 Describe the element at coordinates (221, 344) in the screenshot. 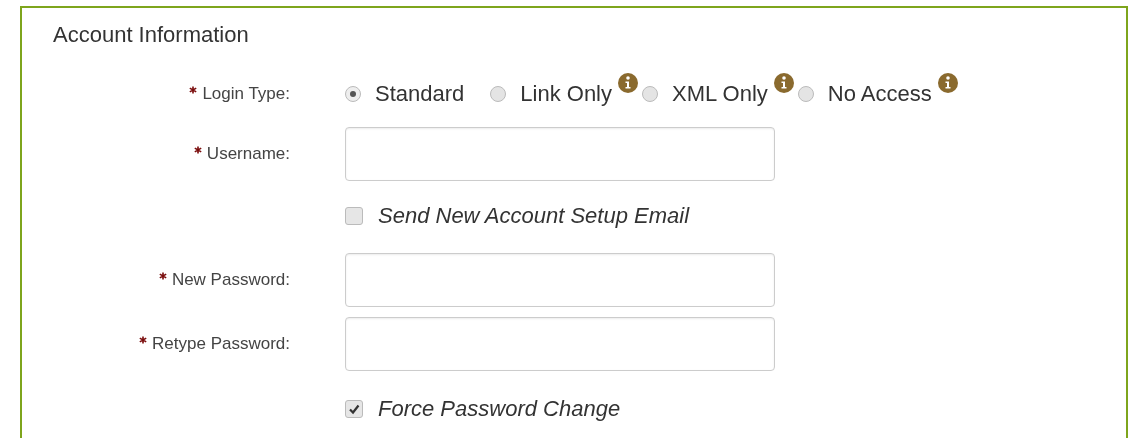

I see `field-label: Retype Password:` at that location.